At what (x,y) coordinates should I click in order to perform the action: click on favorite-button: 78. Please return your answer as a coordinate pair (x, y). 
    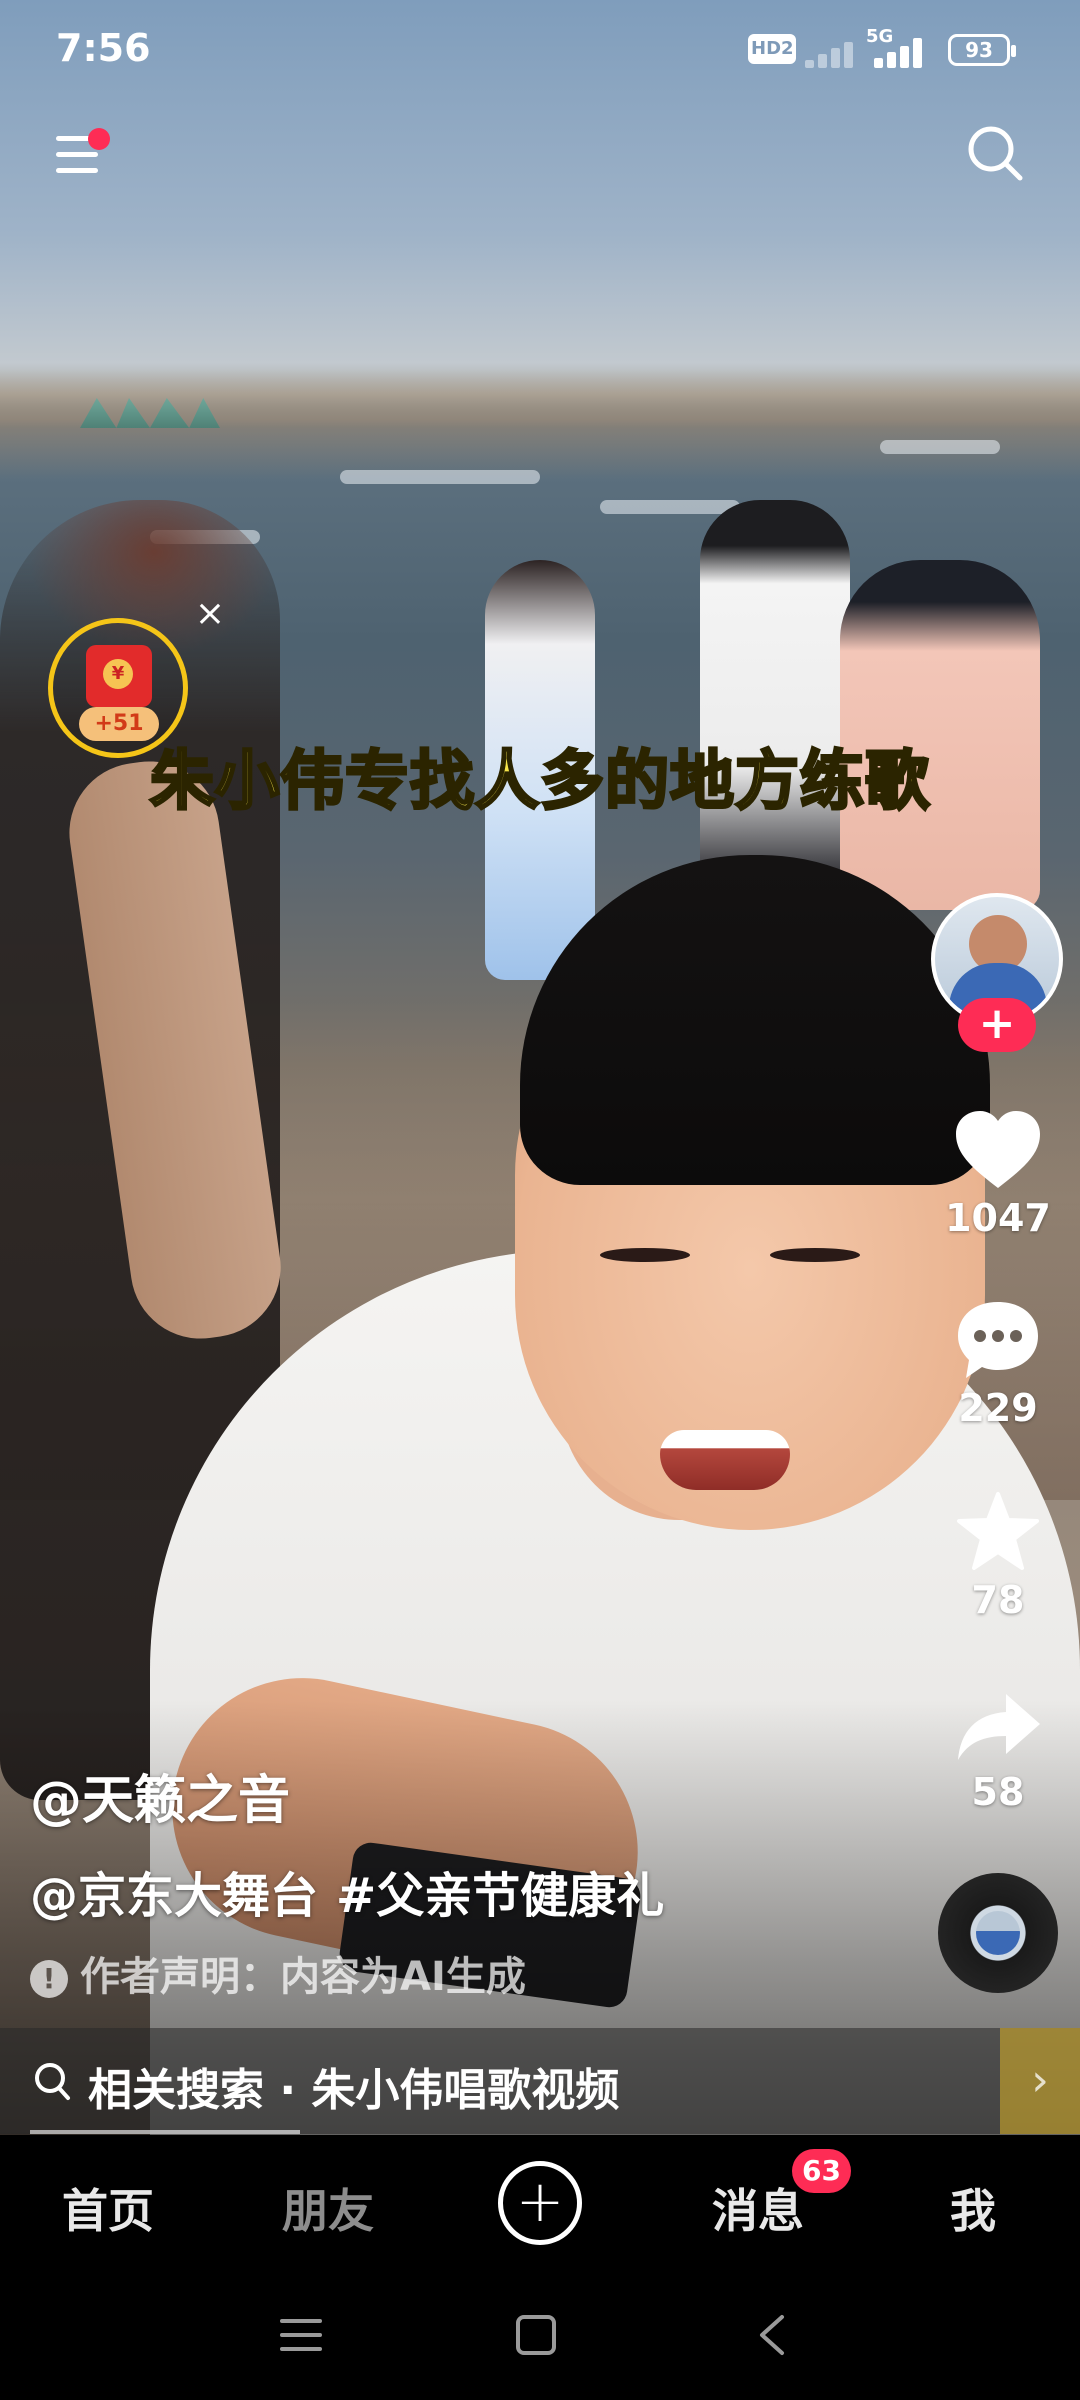
    Looking at the image, I should click on (998, 1556).